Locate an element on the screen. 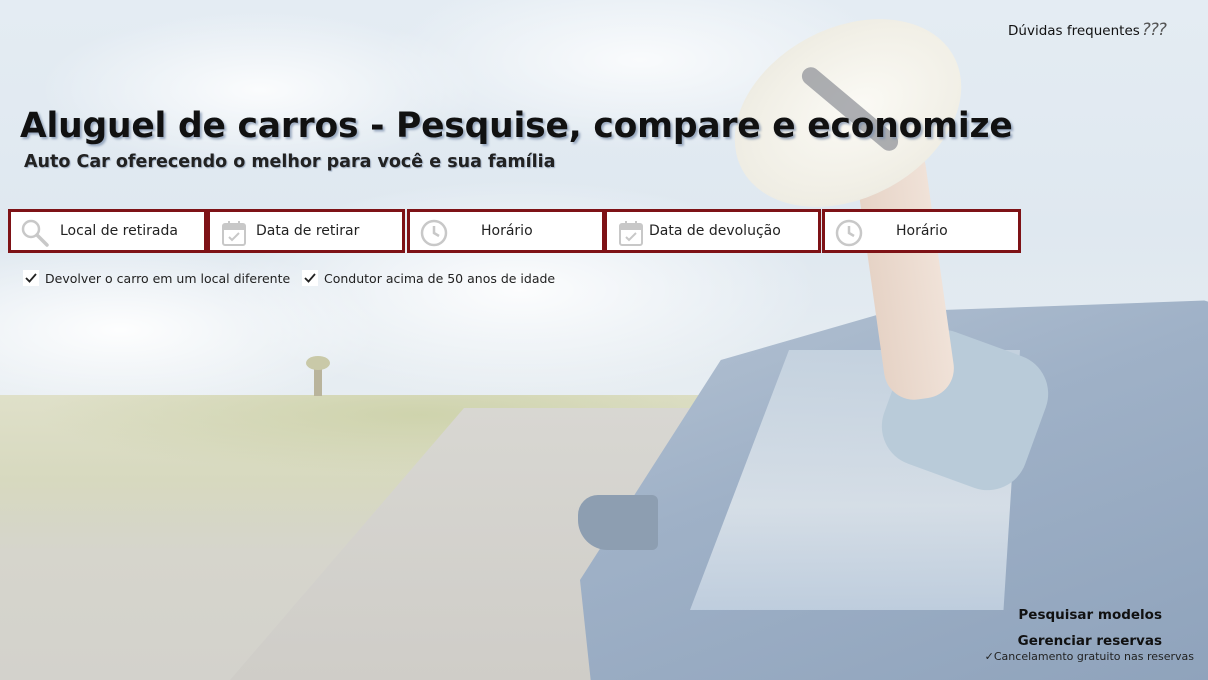  return-date-field: Data de devolução is located at coordinates (712, 231).